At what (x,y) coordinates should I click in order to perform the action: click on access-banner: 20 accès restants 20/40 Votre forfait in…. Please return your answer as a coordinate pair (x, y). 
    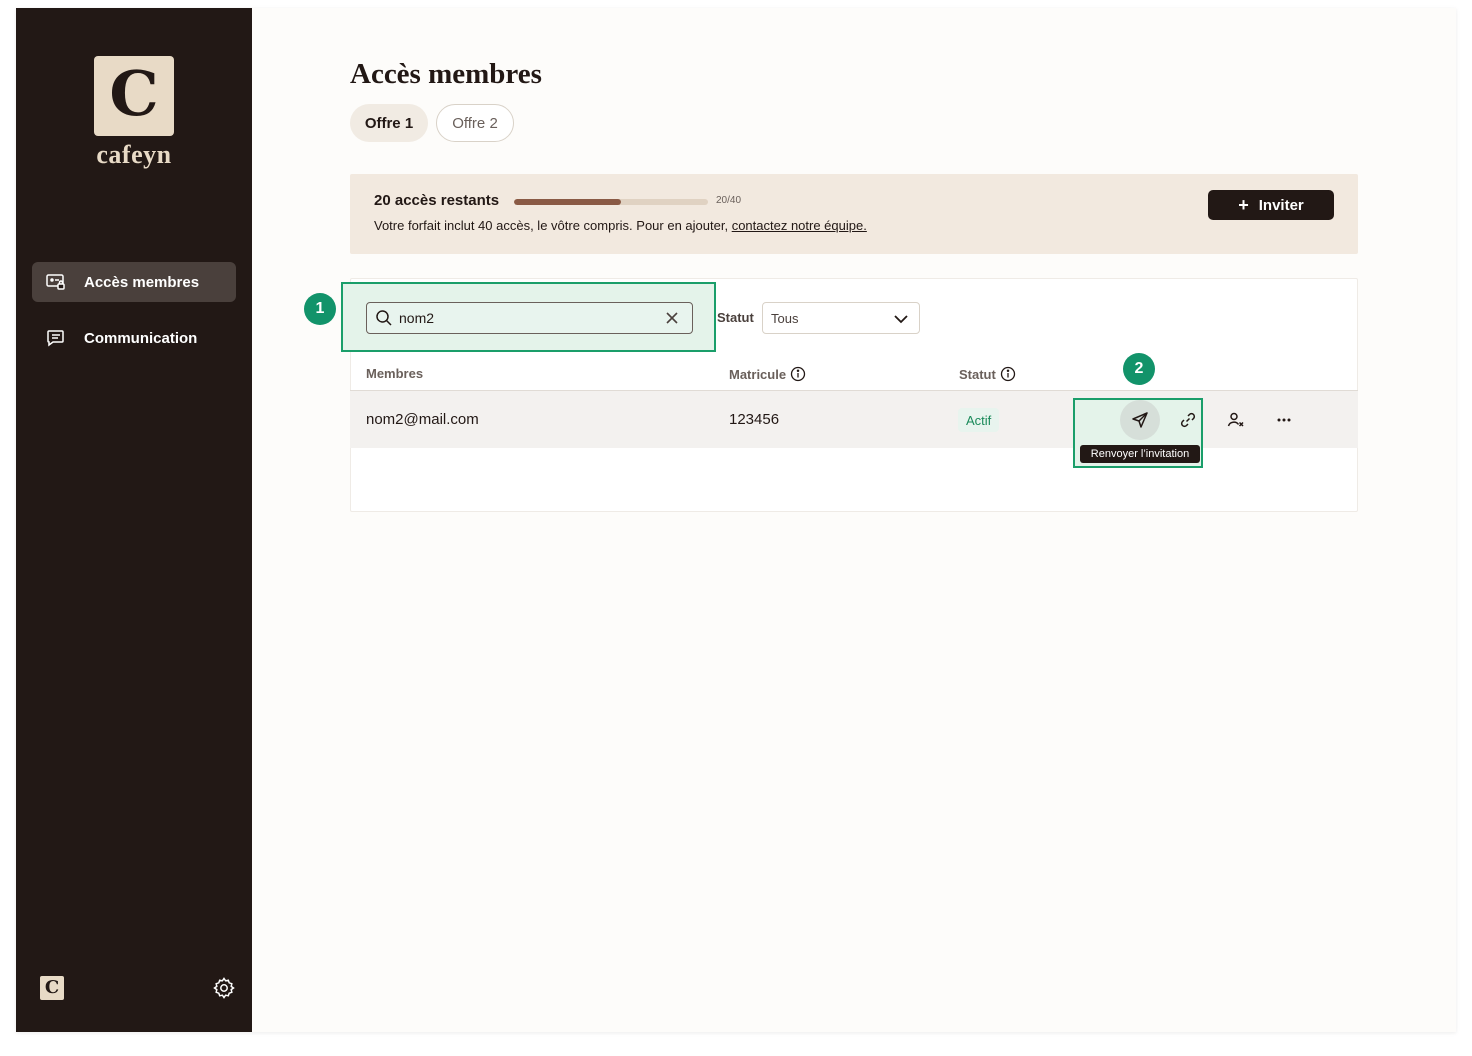
    Looking at the image, I should click on (854, 214).